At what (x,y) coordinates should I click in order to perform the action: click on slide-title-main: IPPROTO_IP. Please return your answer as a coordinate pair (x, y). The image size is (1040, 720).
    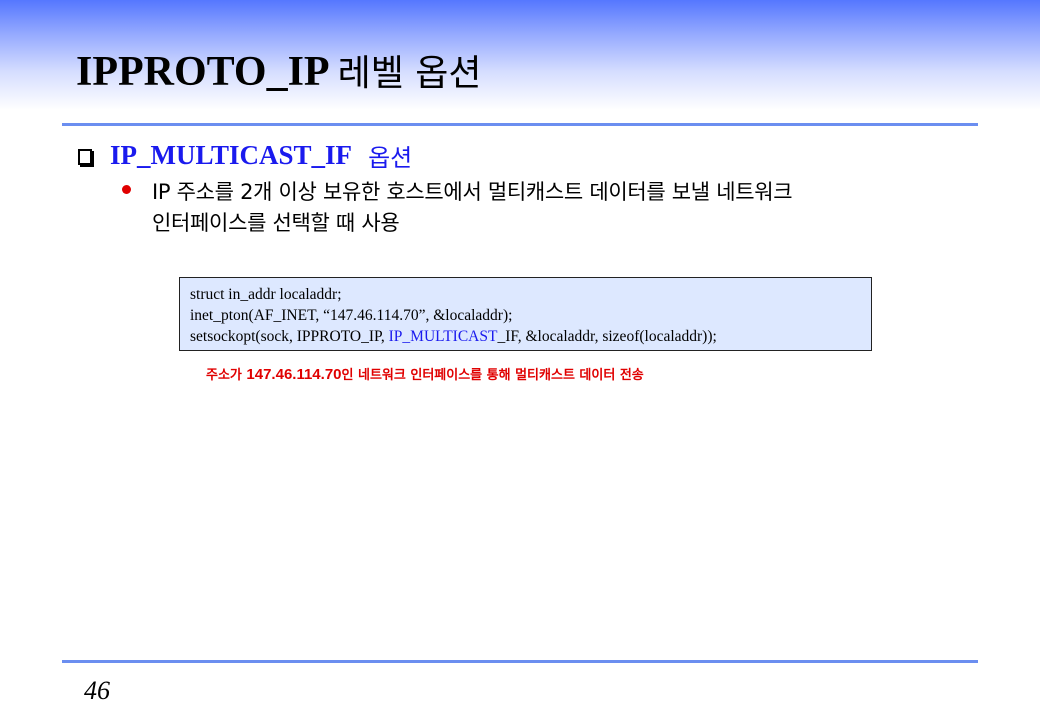
    Looking at the image, I should click on (203, 72).